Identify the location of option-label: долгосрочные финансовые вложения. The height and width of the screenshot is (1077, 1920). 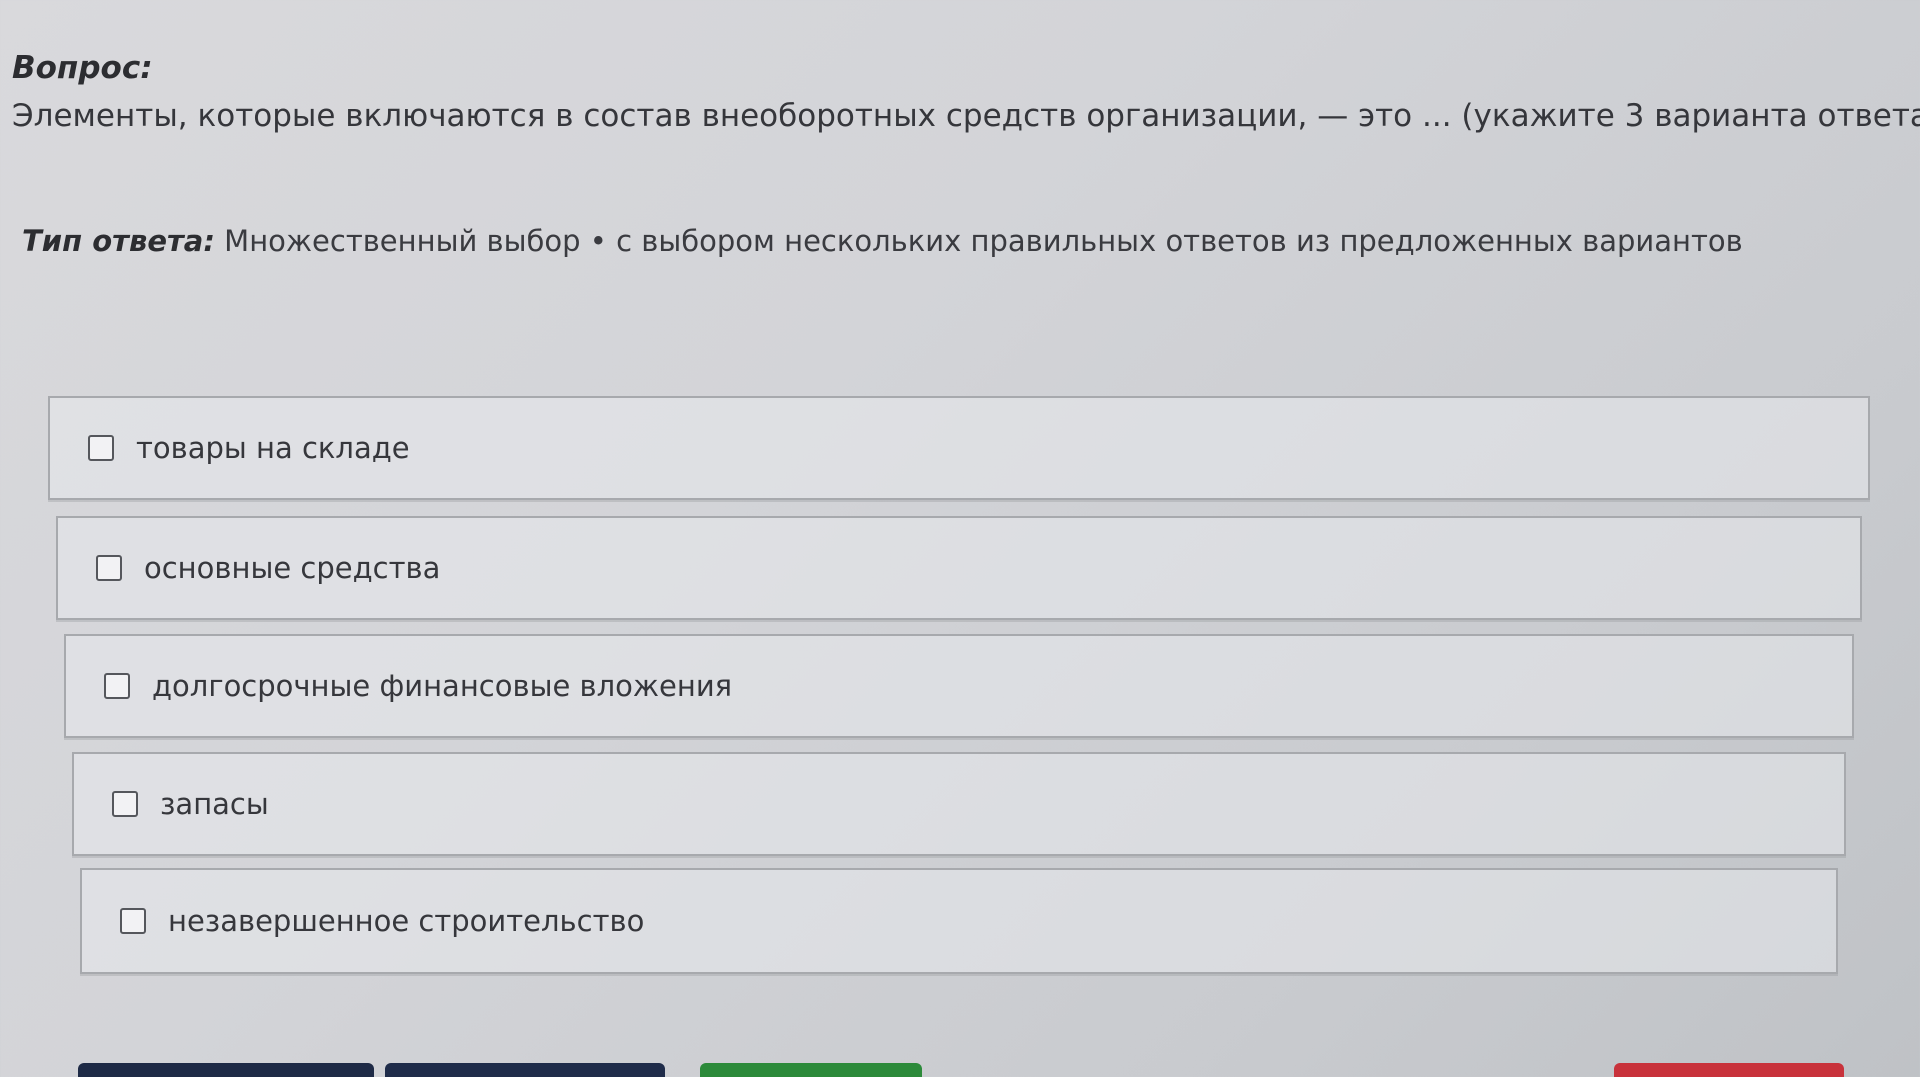
(442, 686).